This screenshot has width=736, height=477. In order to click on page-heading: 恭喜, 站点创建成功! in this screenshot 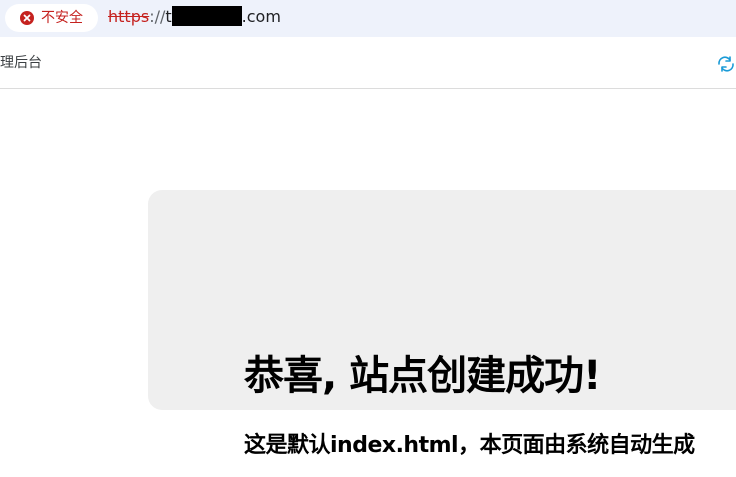, I will do `click(422, 376)`.